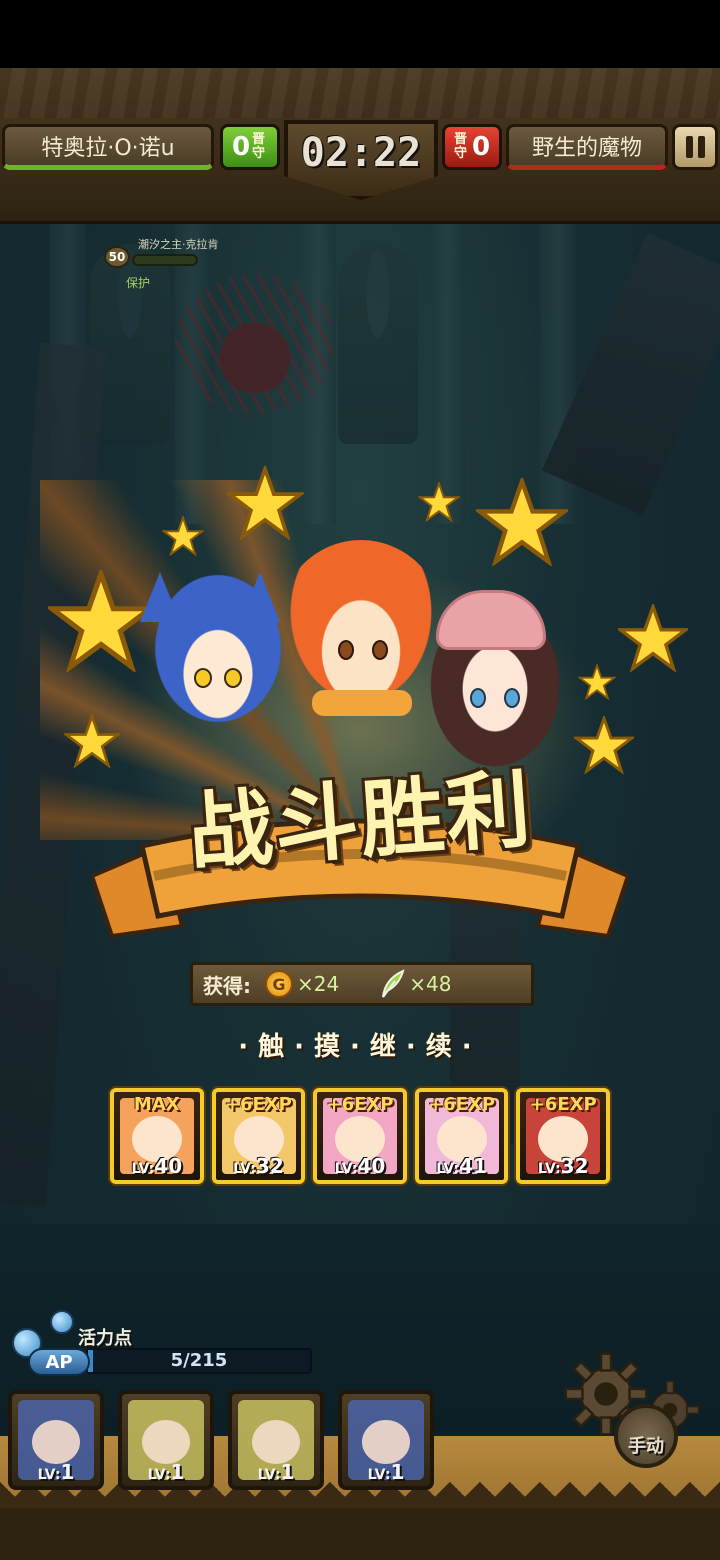  I want to click on enemy-score: 0, so click(481, 147).